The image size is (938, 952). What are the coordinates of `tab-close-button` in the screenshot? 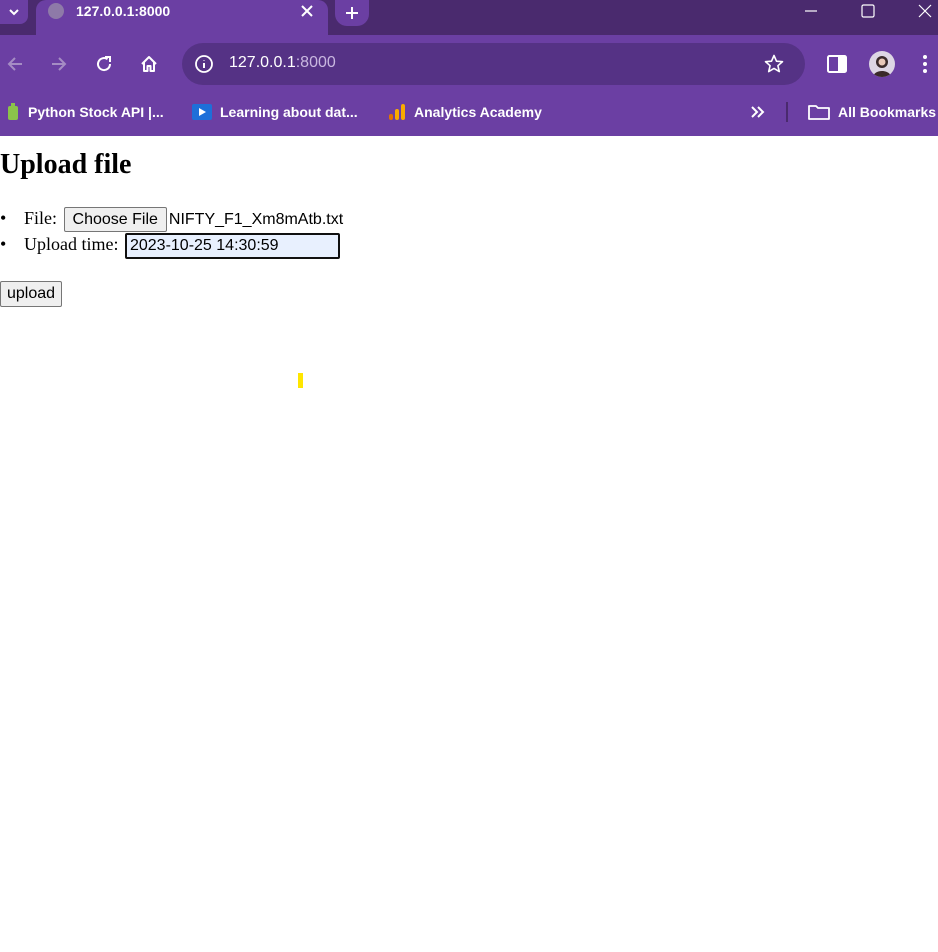 It's located at (307, 11).